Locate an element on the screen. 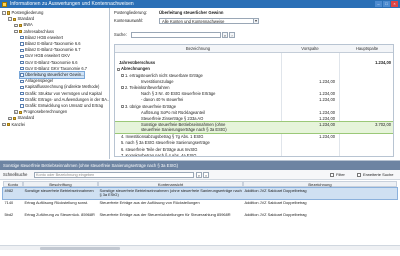 The height and width of the screenshot is (256, 400). kontenauswahl-select: Alle Konten und Kontennachweise ▼ is located at coordinates (209, 21).